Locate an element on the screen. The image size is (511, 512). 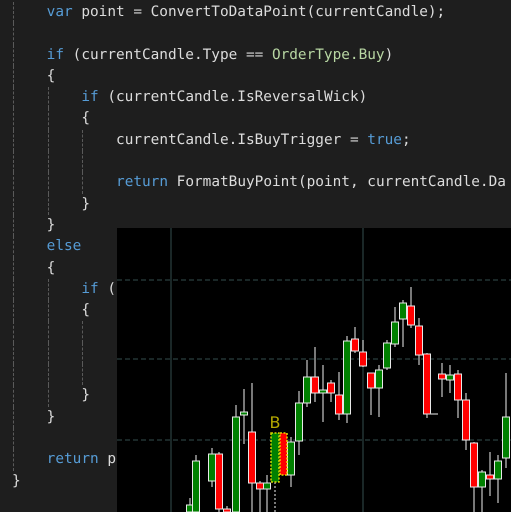
code-line: if (currentCandle.IsReversalWick) is located at coordinates (224, 98).